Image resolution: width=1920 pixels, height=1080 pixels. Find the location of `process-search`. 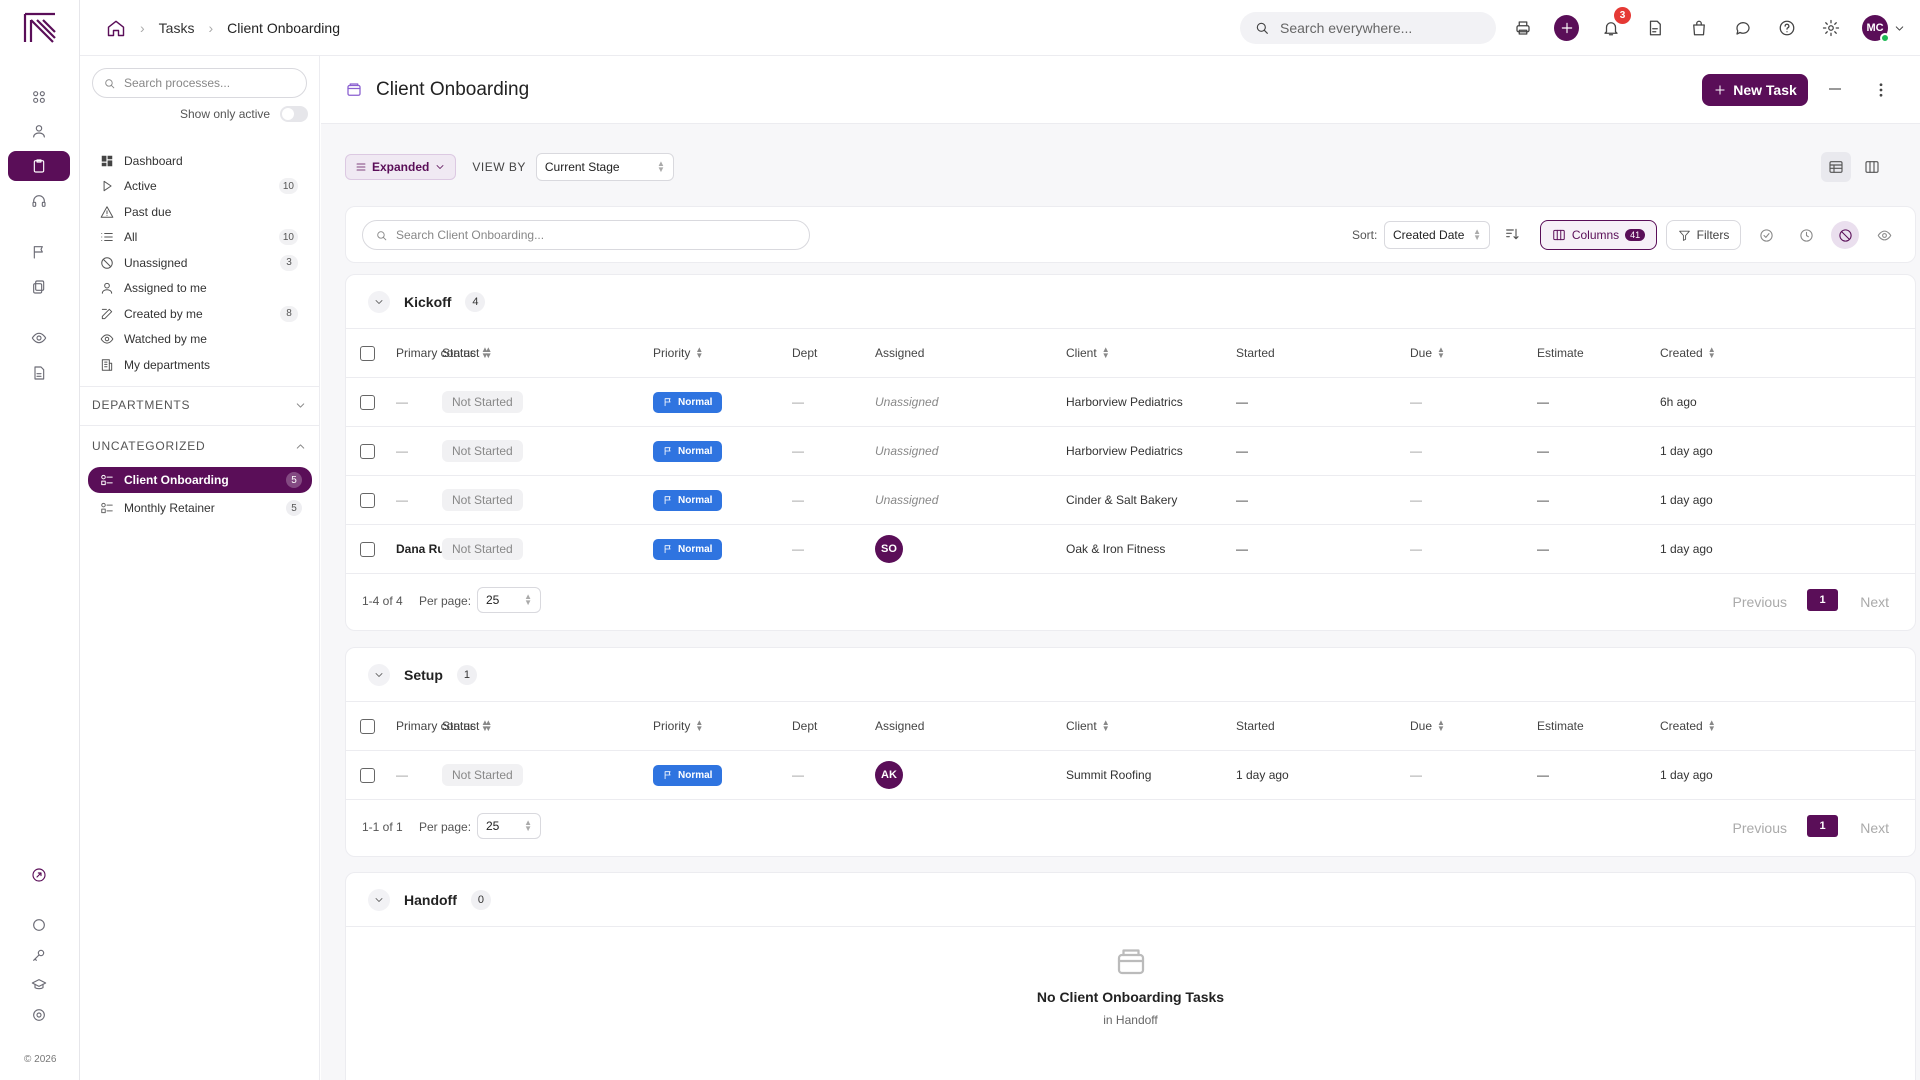

process-search is located at coordinates (199, 83).